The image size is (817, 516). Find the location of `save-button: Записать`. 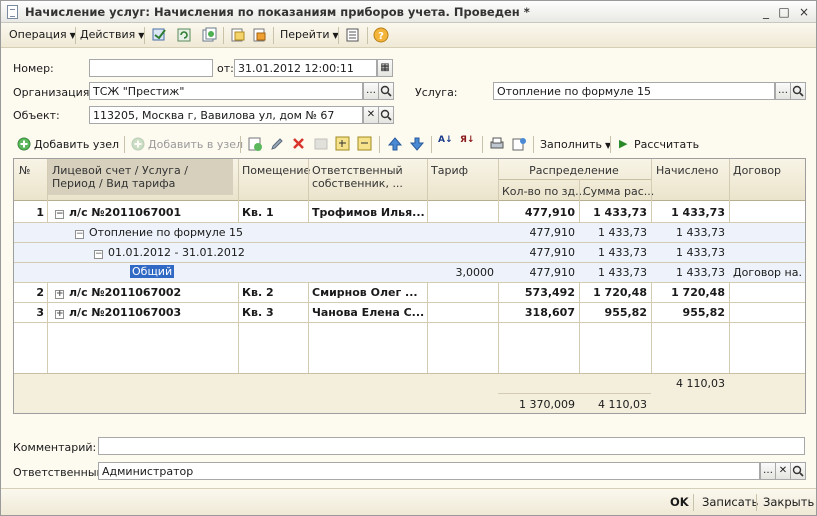

save-button: Записать is located at coordinates (730, 502).